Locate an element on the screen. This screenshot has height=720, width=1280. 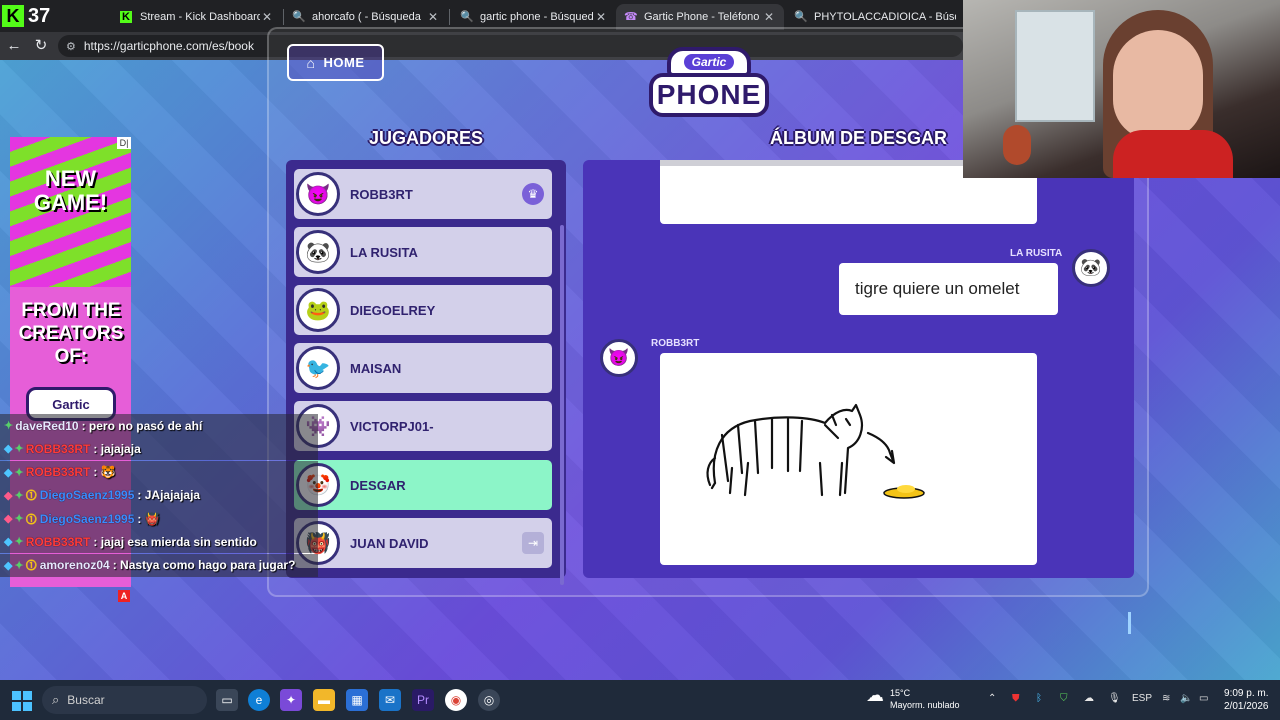
chat-username: ROBB33RT is located at coordinates (58, 472).